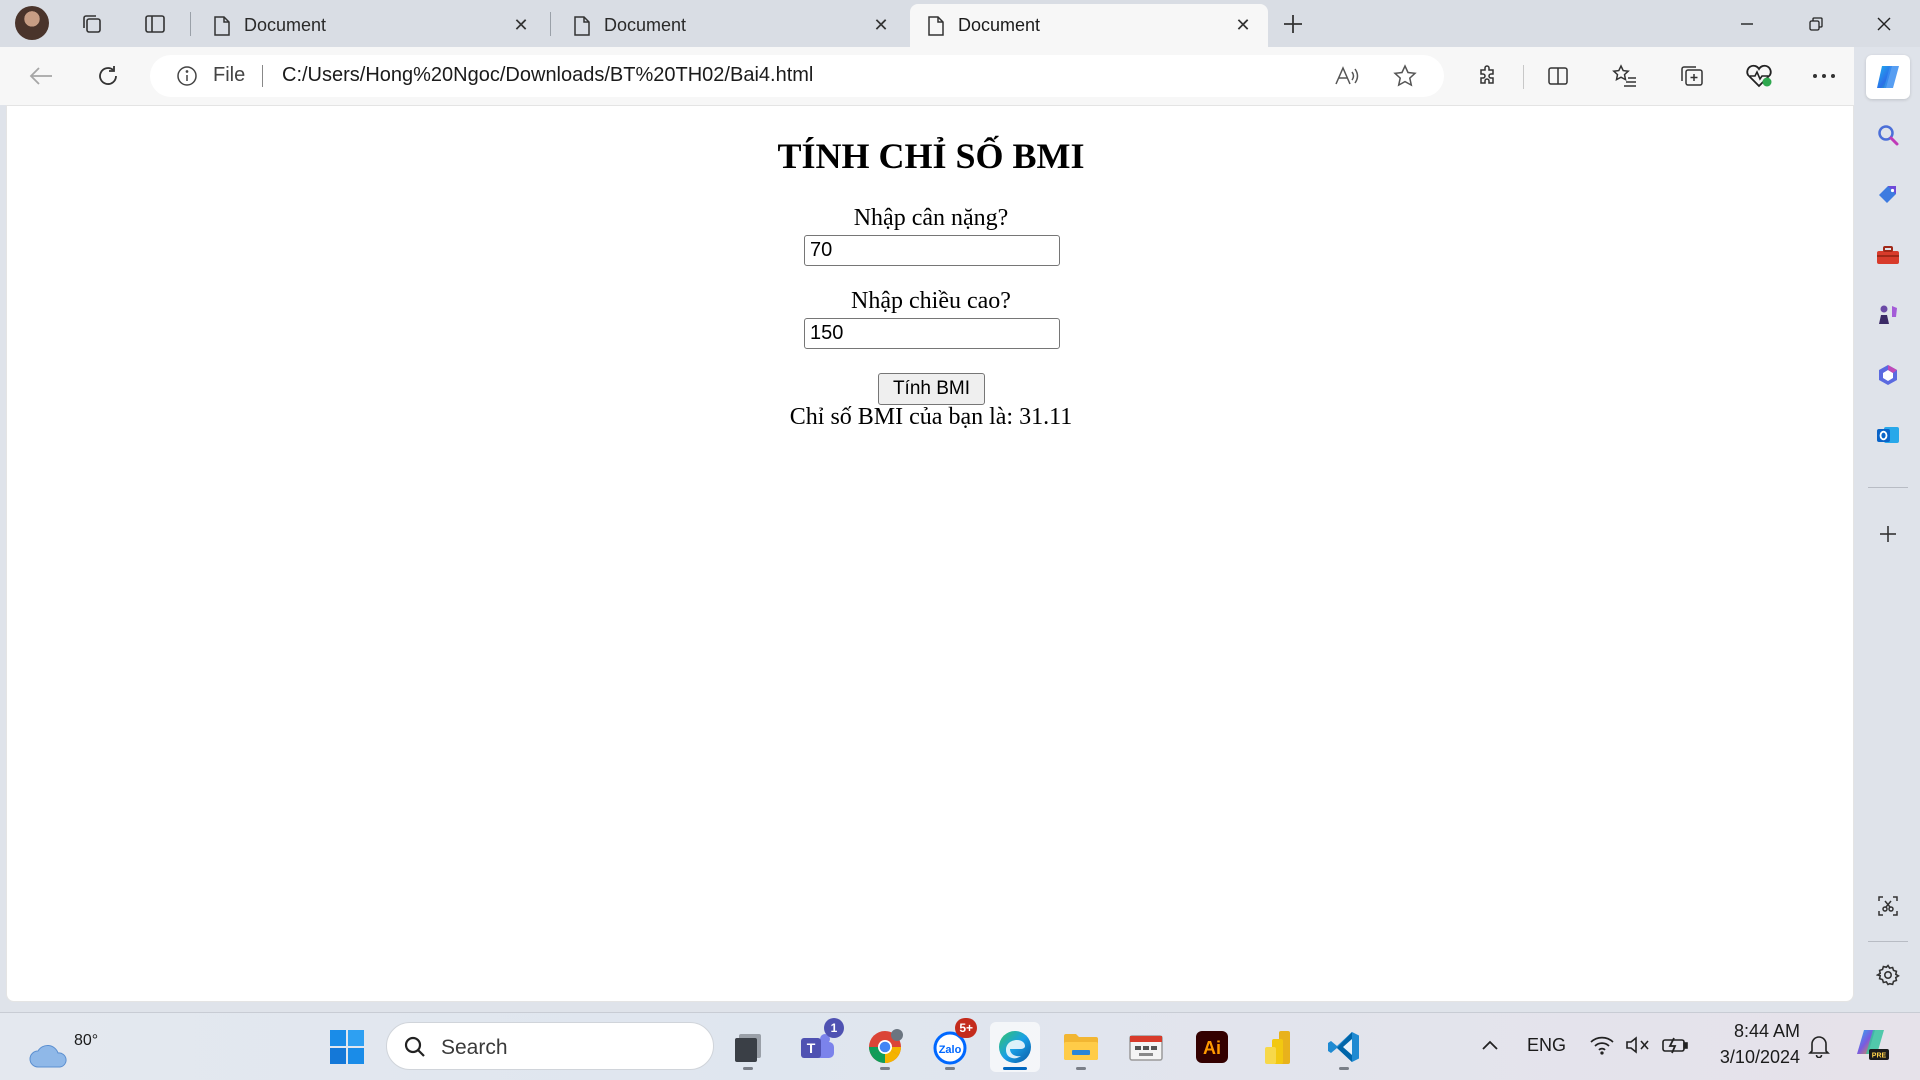 Image resolution: width=1920 pixels, height=1080 pixels. I want to click on sidebar-search-button, so click(1888, 135).